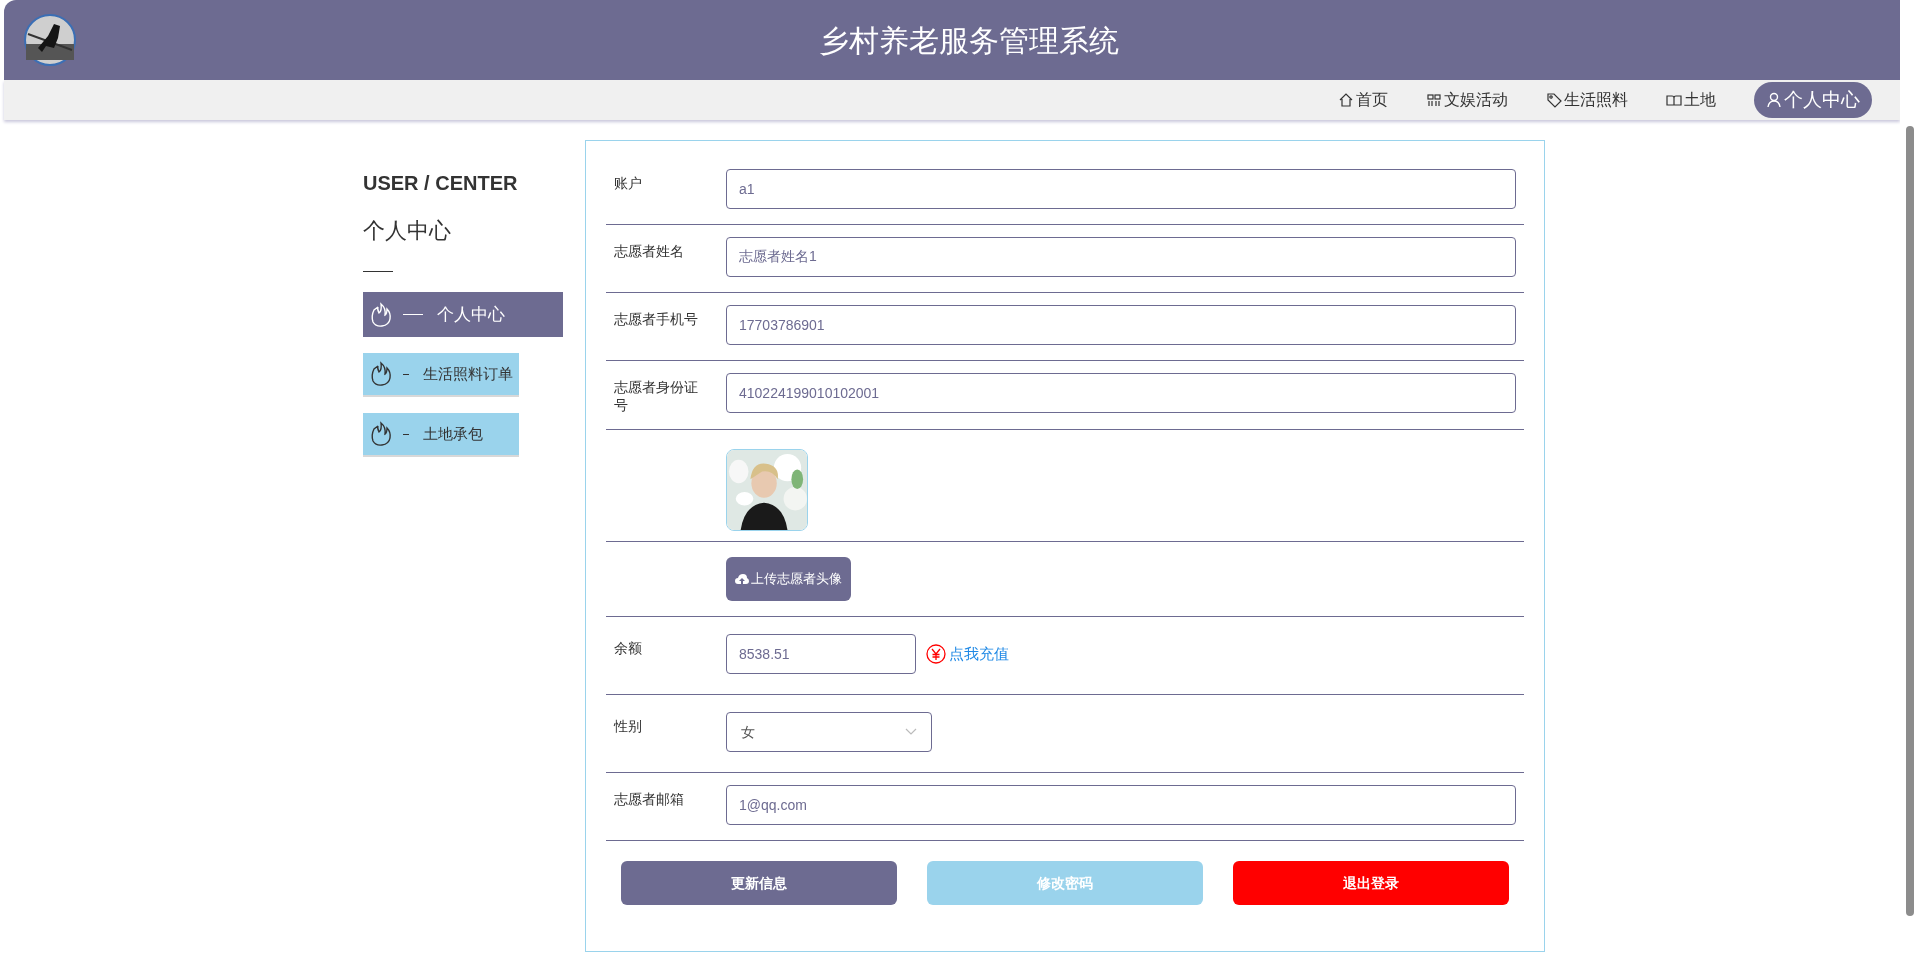  Describe the element at coordinates (1121, 393) in the screenshot. I see `input-field: 410224199010102001` at that location.